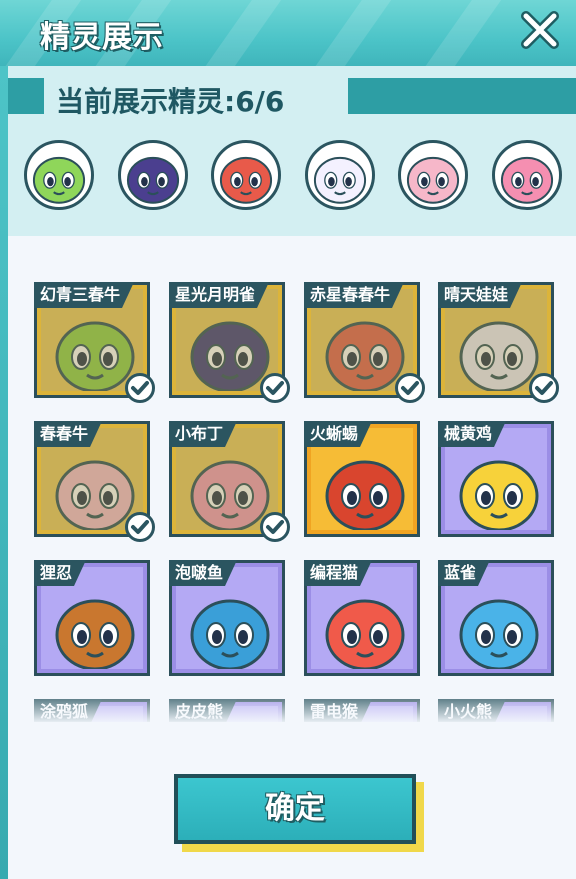 This screenshot has width=576, height=879. I want to click on spirit-name: 小布丁, so click(203, 434).